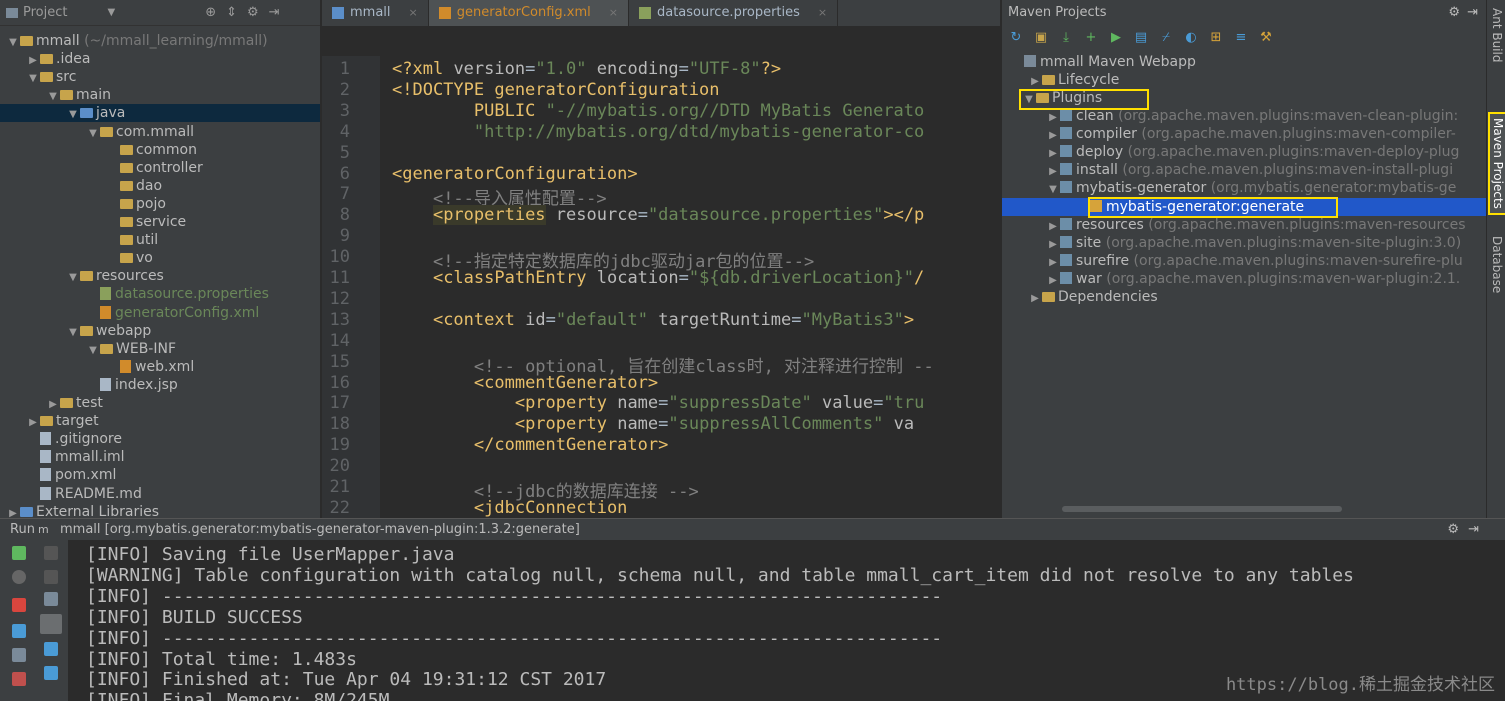 This screenshot has width=1505, height=701. What do you see at coordinates (51, 599) in the screenshot?
I see `soft-wrap-icon` at bounding box center [51, 599].